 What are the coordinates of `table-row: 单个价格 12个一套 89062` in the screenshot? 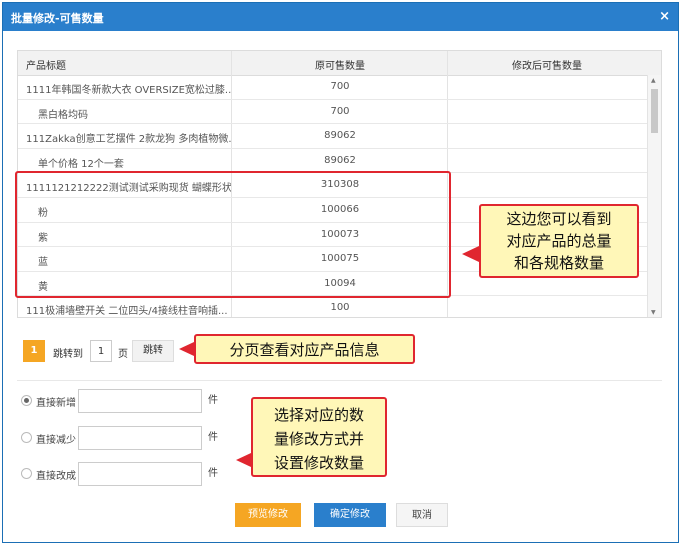 It's located at (332, 161).